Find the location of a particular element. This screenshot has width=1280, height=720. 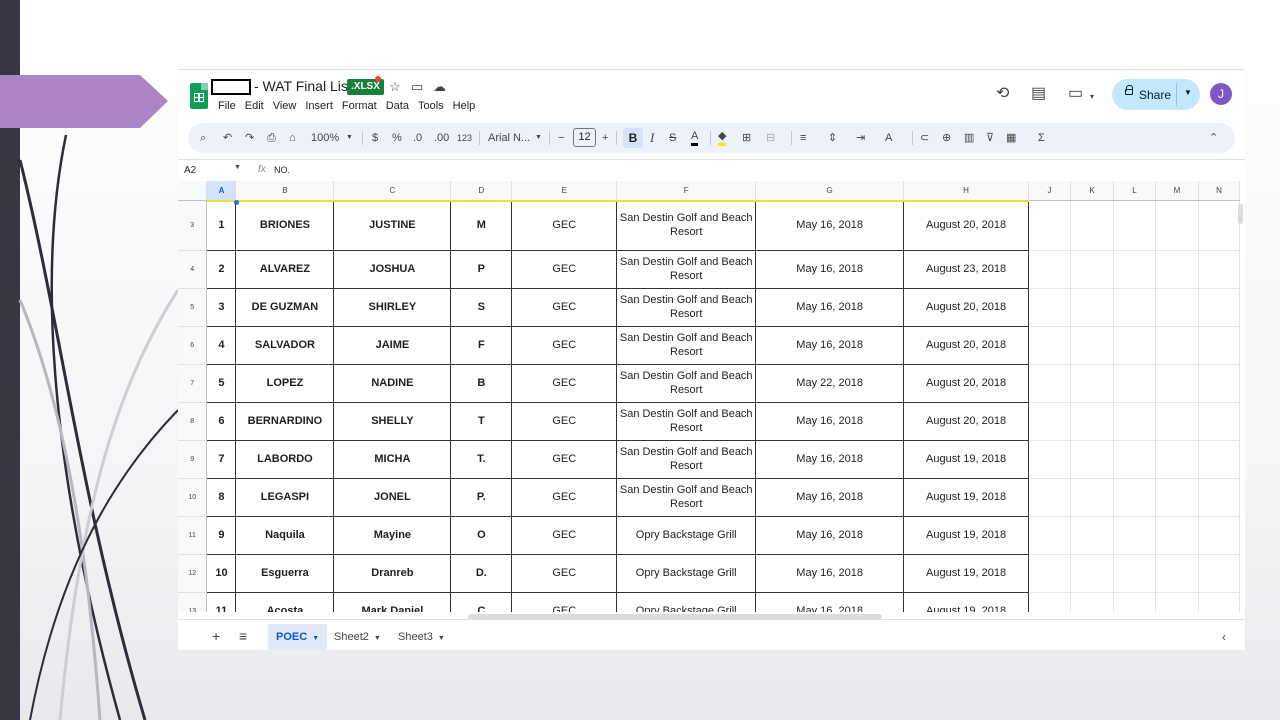

cell-end-date: August 19, 2018 is located at coordinates (966, 497).